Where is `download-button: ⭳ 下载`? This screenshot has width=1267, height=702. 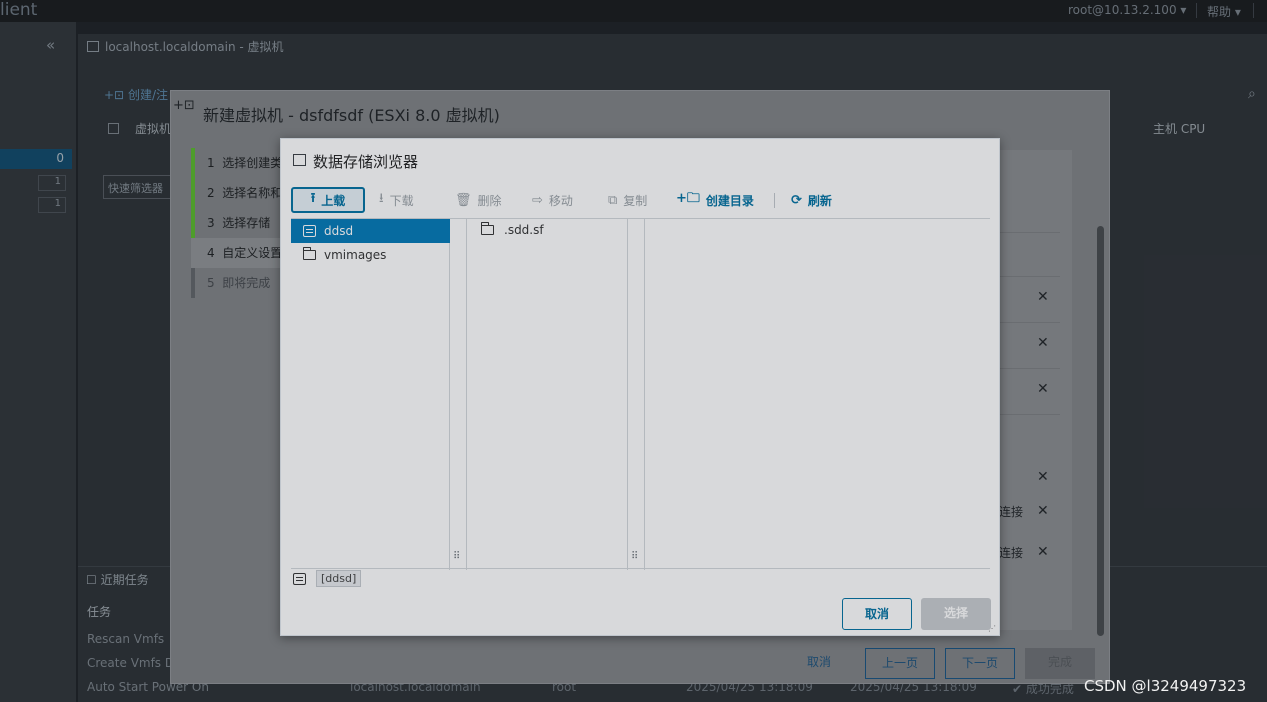 download-button: ⭳ 下载 is located at coordinates (396, 200).